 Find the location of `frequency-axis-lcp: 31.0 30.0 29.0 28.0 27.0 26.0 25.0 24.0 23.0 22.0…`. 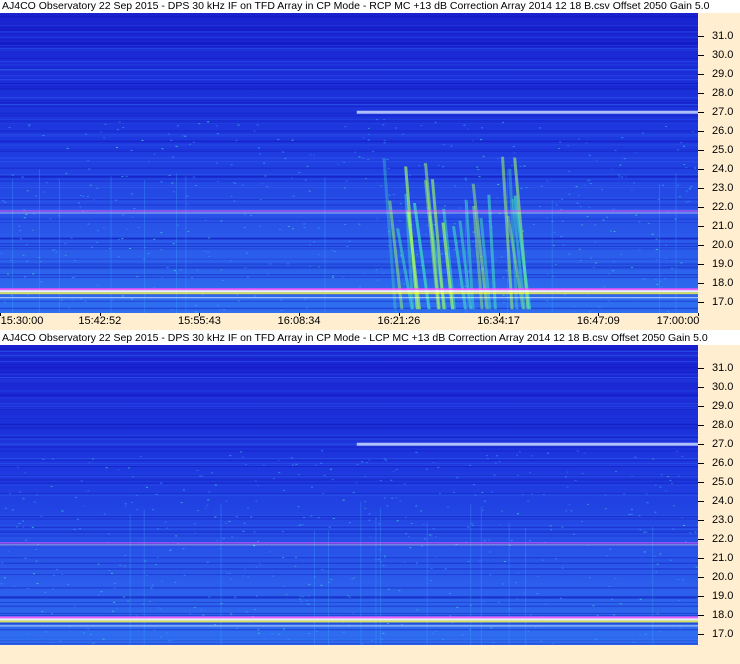

frequency-axis-lcp: 31.0 30.0 29.0 28.0 27.0 26.0 25.0 24.0 23.0 22.0… is located at coordinates (719, 495).